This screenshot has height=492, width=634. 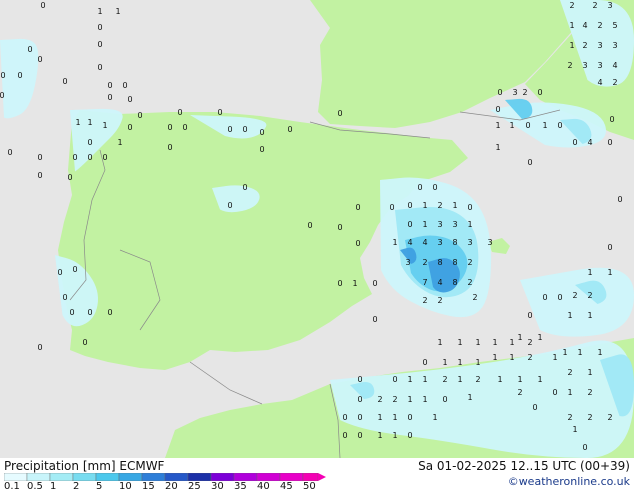 I want to click on scale-tick-label: 35, so click(x=240, y=486).